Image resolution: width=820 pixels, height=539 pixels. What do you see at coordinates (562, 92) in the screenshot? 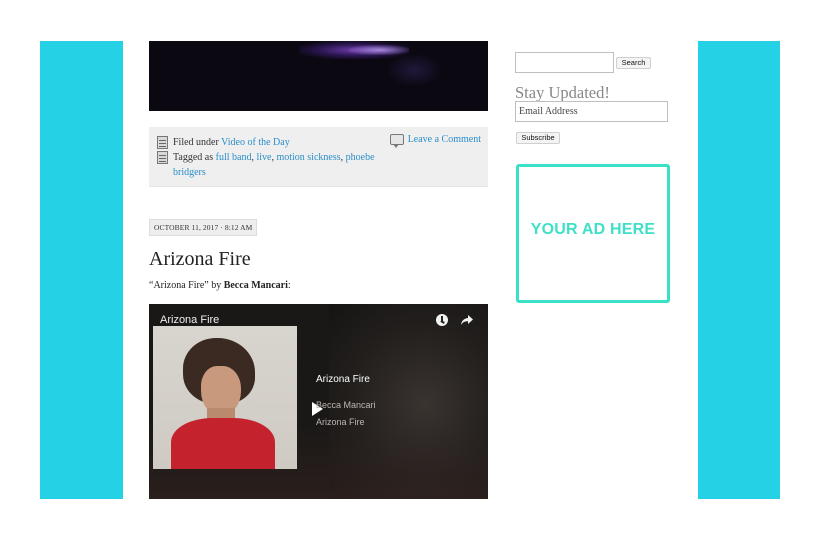
I see `stay-updated-heading: Stay Updated!` at bounding box center [562, 92].